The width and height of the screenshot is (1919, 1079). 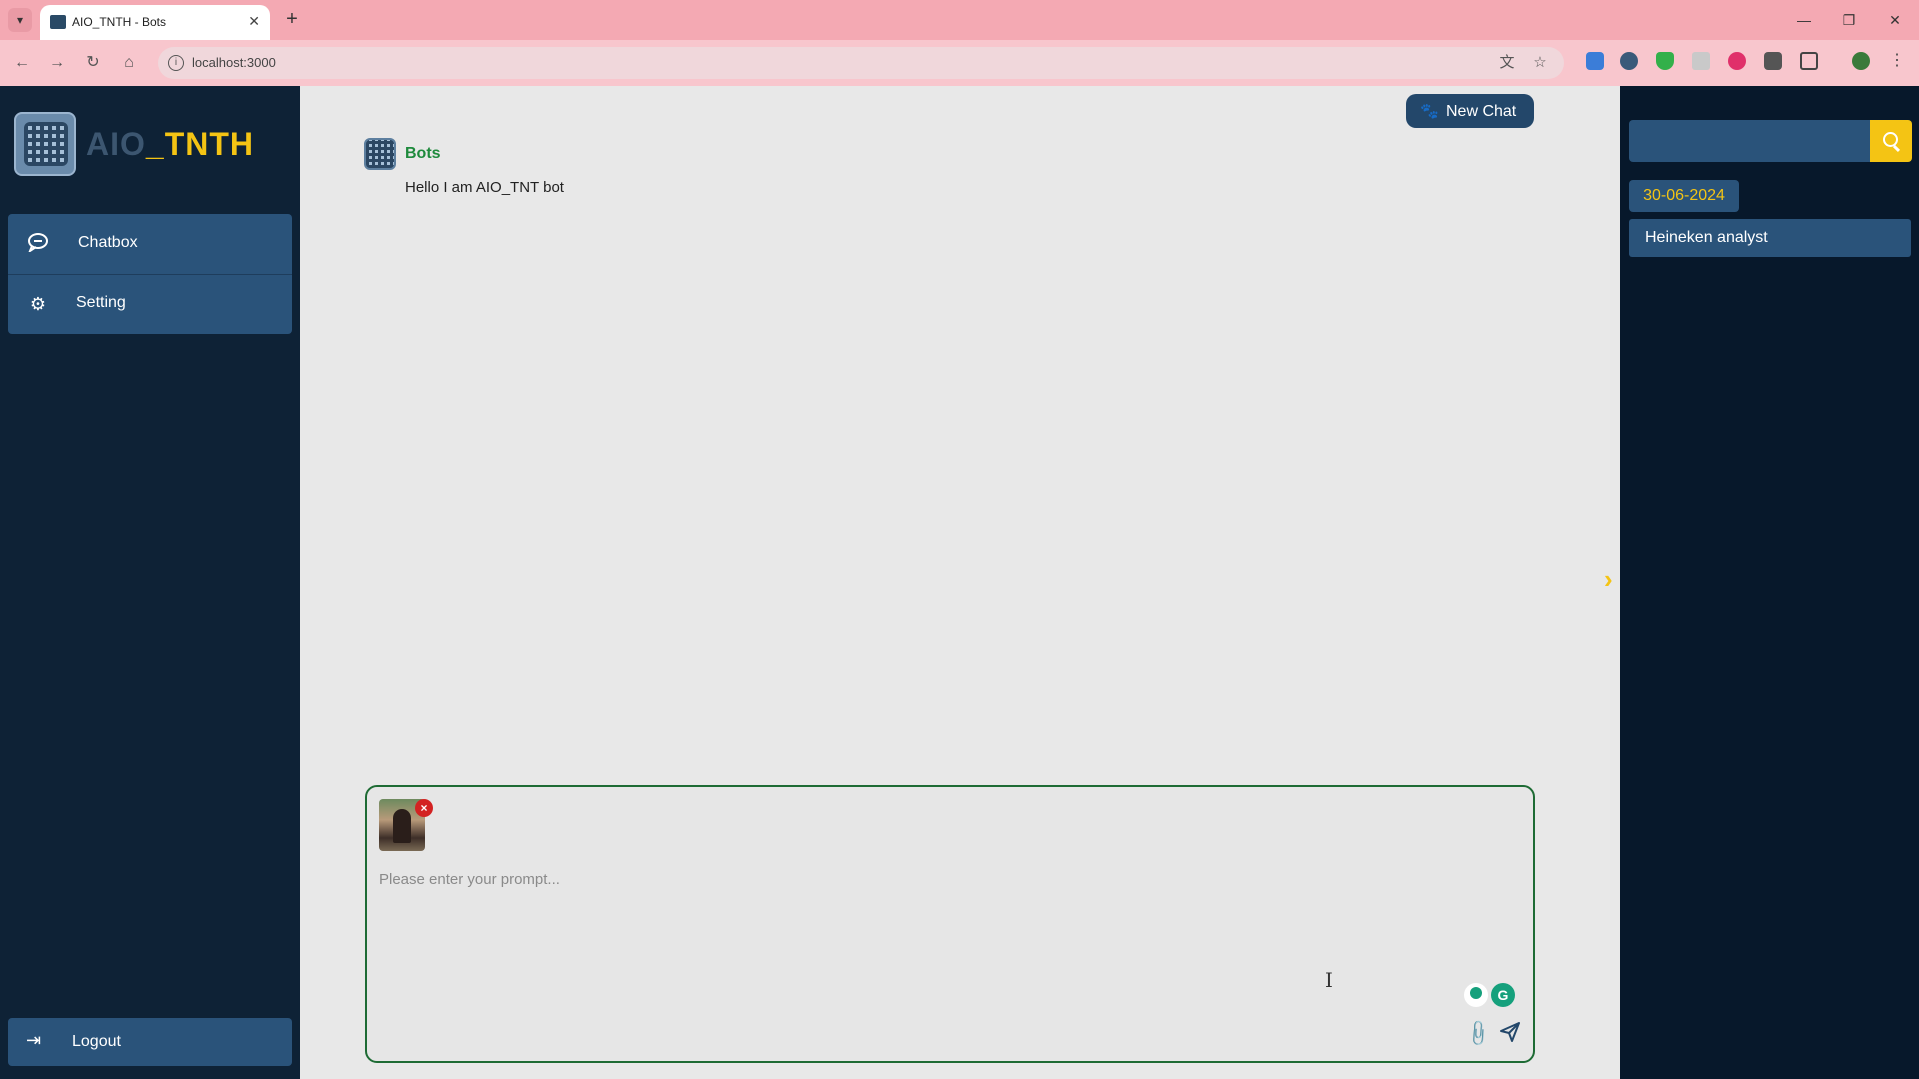 What do you see at coordinates (1849, 20) in the screenshot?
I see `restore-button: ❐` at bounding box center [1849, 20].